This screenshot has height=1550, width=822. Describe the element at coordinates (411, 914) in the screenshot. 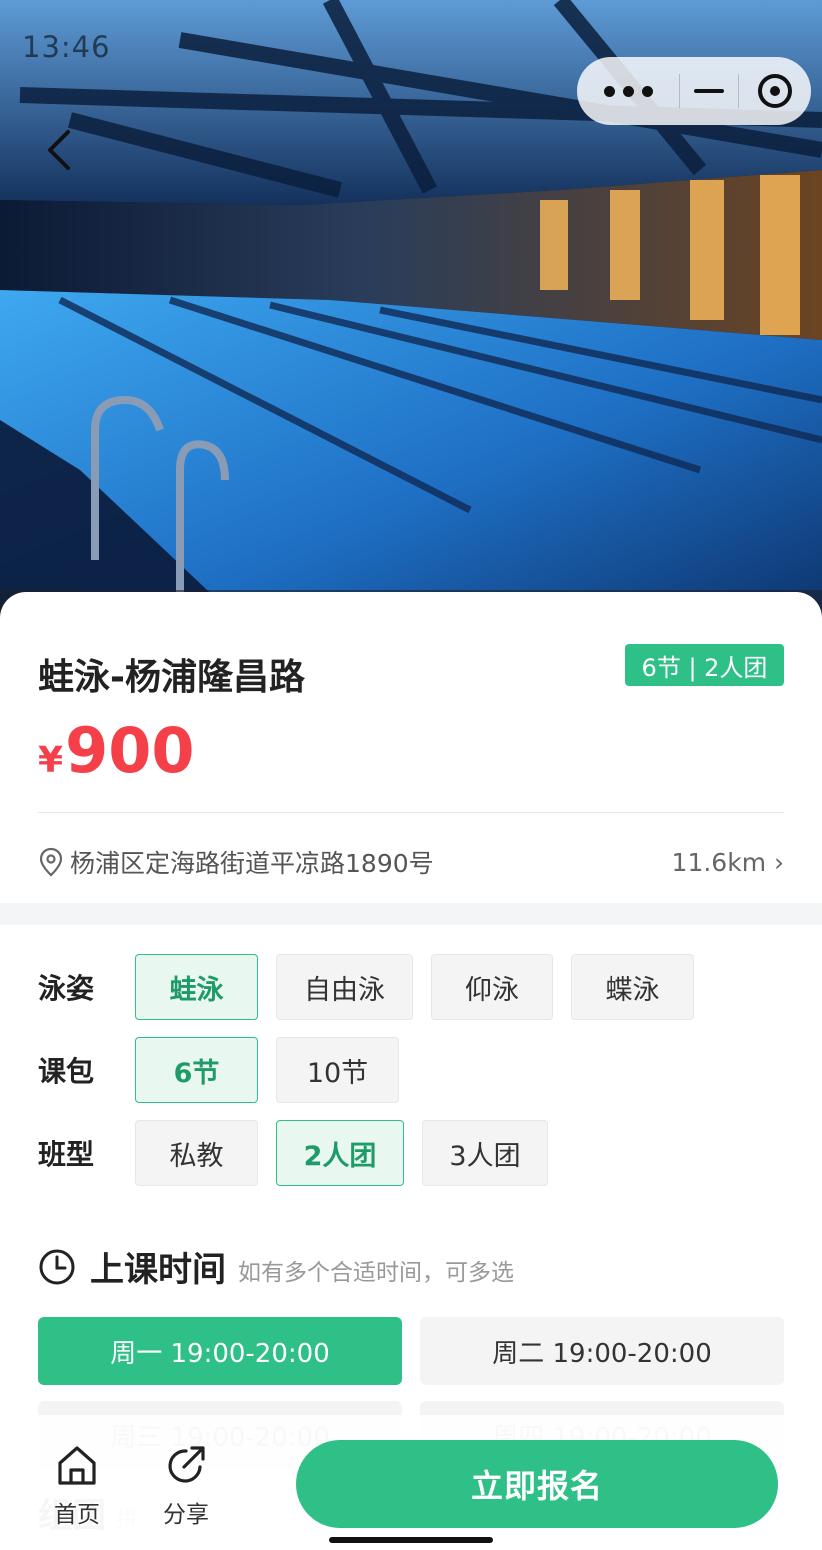

I see `section-separator` at that location.